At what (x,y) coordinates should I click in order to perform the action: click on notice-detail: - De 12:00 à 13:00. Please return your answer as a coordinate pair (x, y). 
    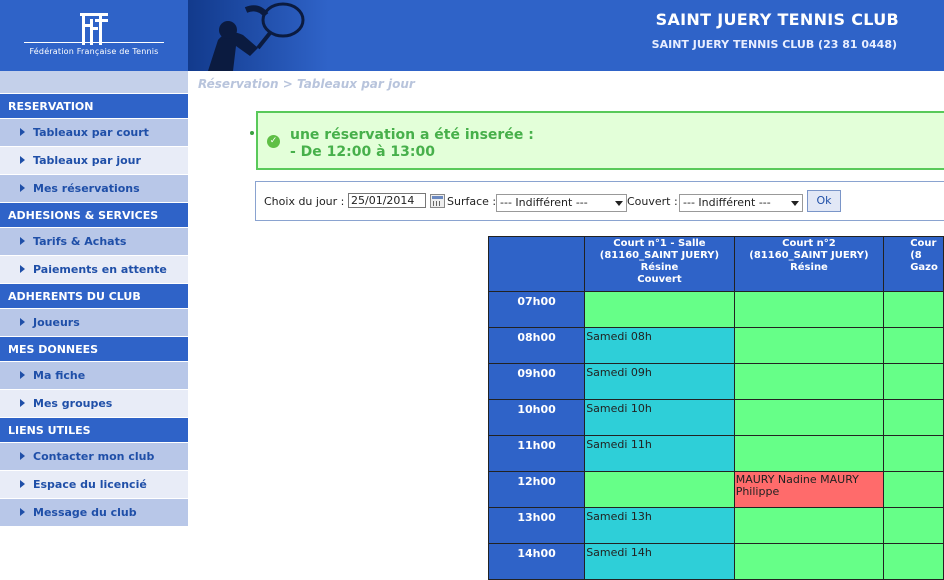
    Looking at the image, I should click on (362, 152).